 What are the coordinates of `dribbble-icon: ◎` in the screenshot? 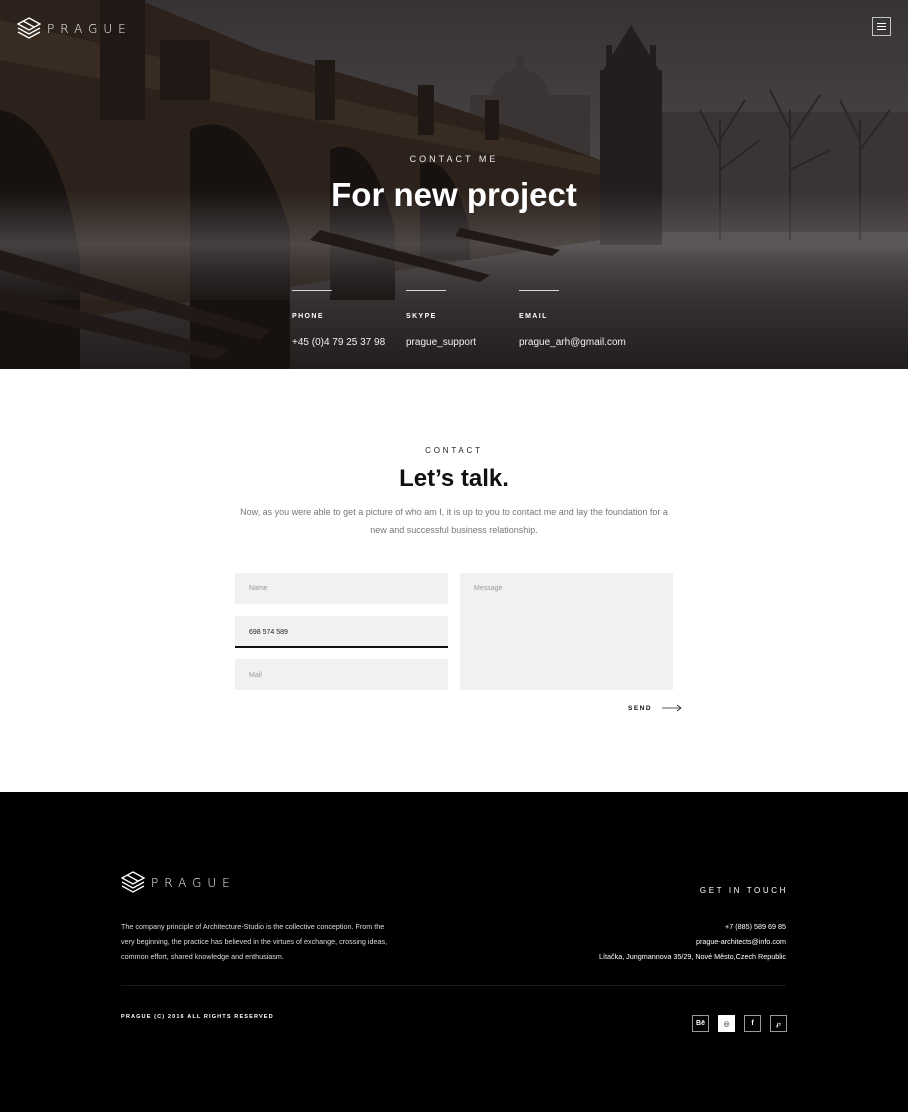 It's located at (726, 1023).